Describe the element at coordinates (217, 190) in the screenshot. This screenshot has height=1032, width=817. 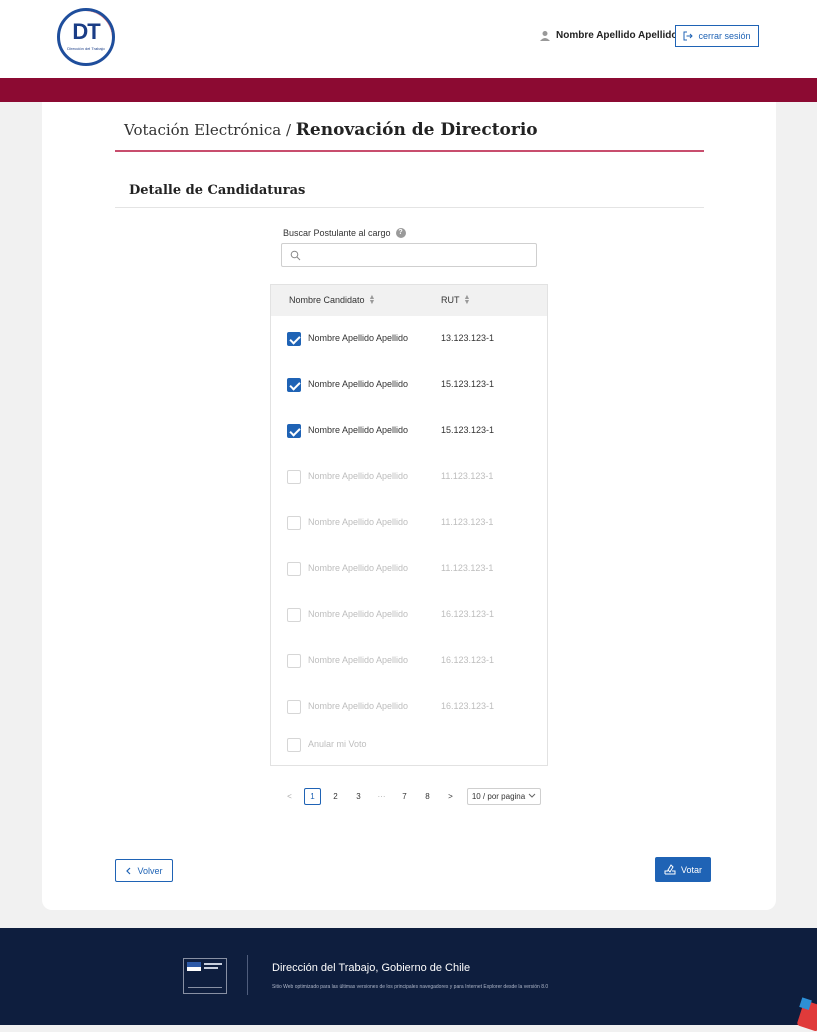
I see `section-title: Detalle de Candidaturas` at that location.